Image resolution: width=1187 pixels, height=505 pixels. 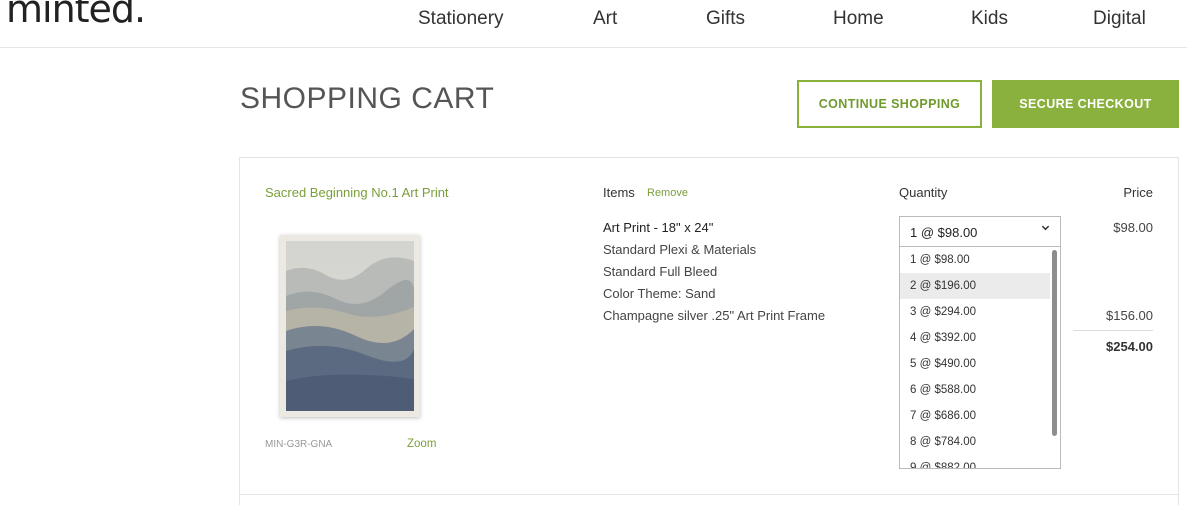 I want to click on nav-item-gifts: Gifts, so click(x=725, y=19).